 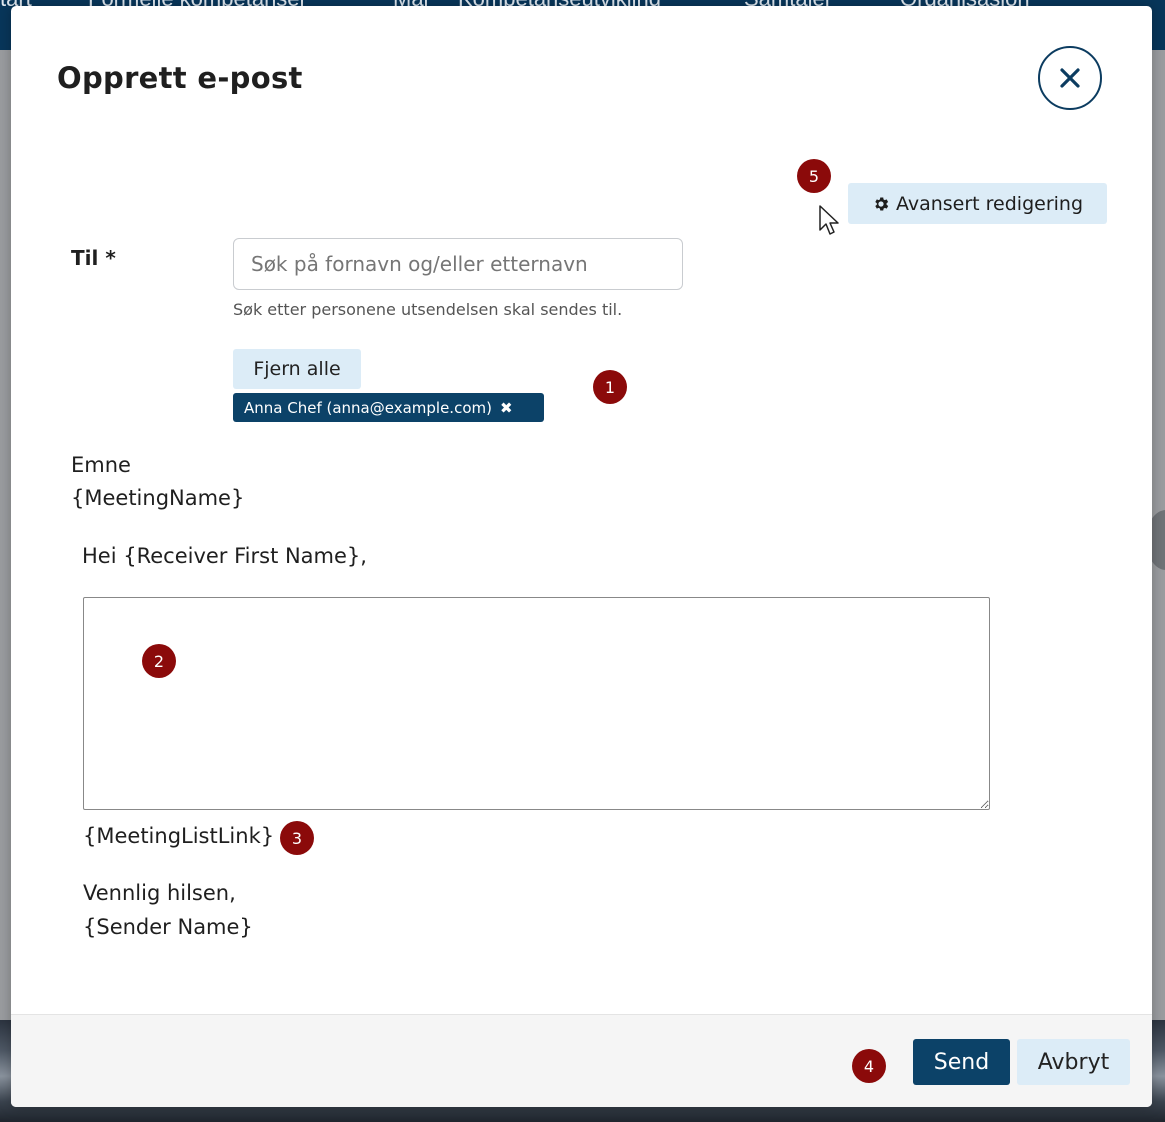 I want to click on close-button, so click(x=1070, y=78).